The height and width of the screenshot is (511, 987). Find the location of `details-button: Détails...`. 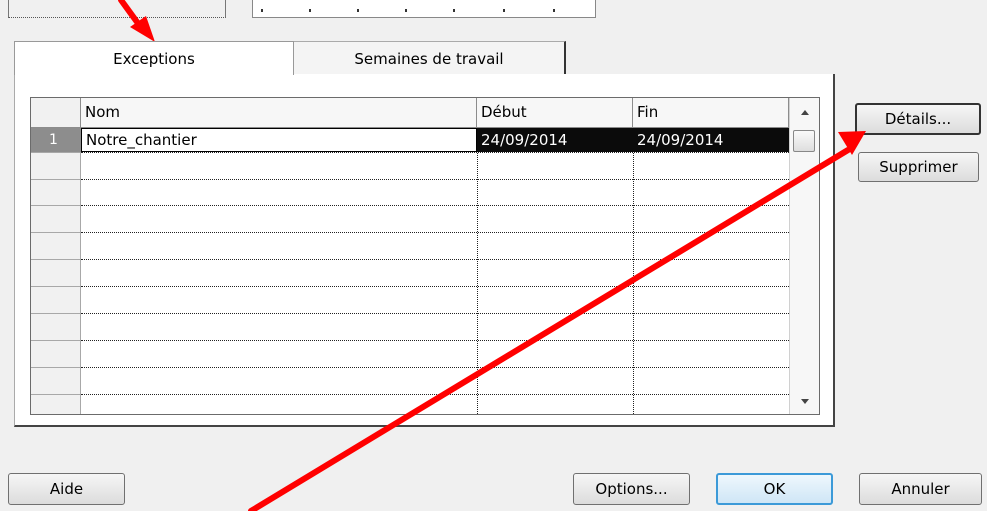

details-button: Détails... is located at coordinates (918, 119).